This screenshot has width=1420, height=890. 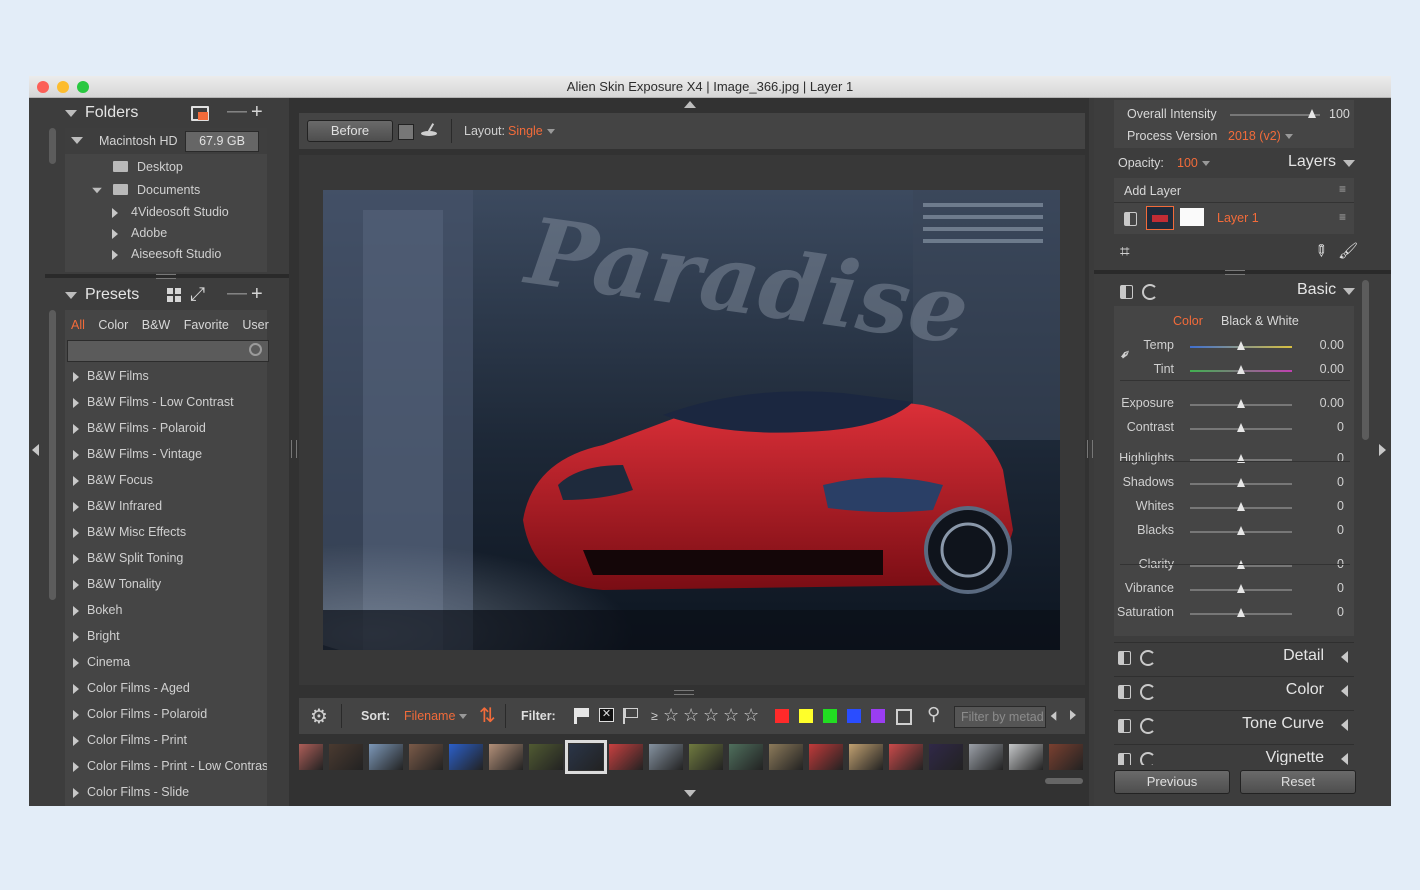 What do you see at coordinates (1090, 449) in the screenshot?
I see `right-splitter-grip` at bounding box center [1090, 449].